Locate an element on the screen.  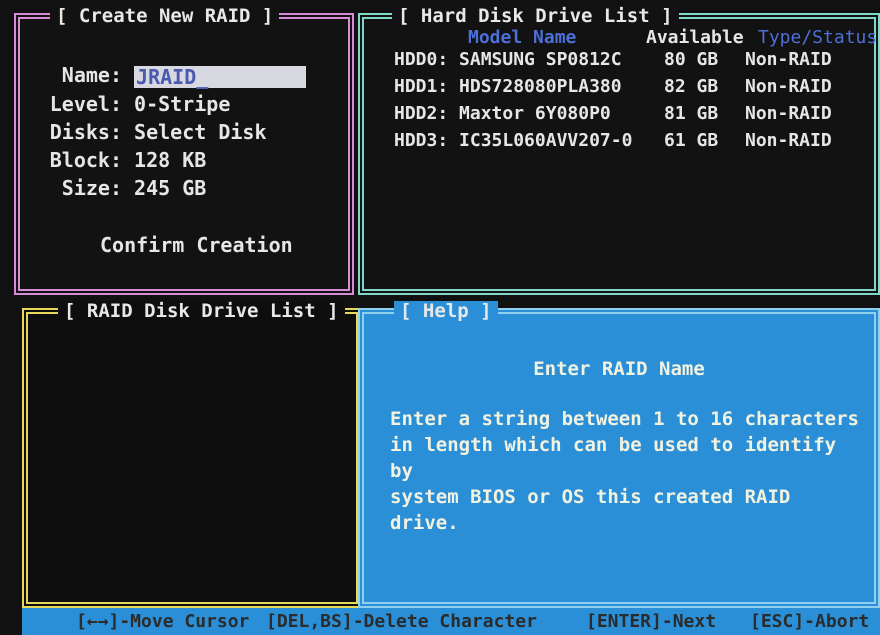
hdd-id: HDD2: is located at coordinates (421, 113).